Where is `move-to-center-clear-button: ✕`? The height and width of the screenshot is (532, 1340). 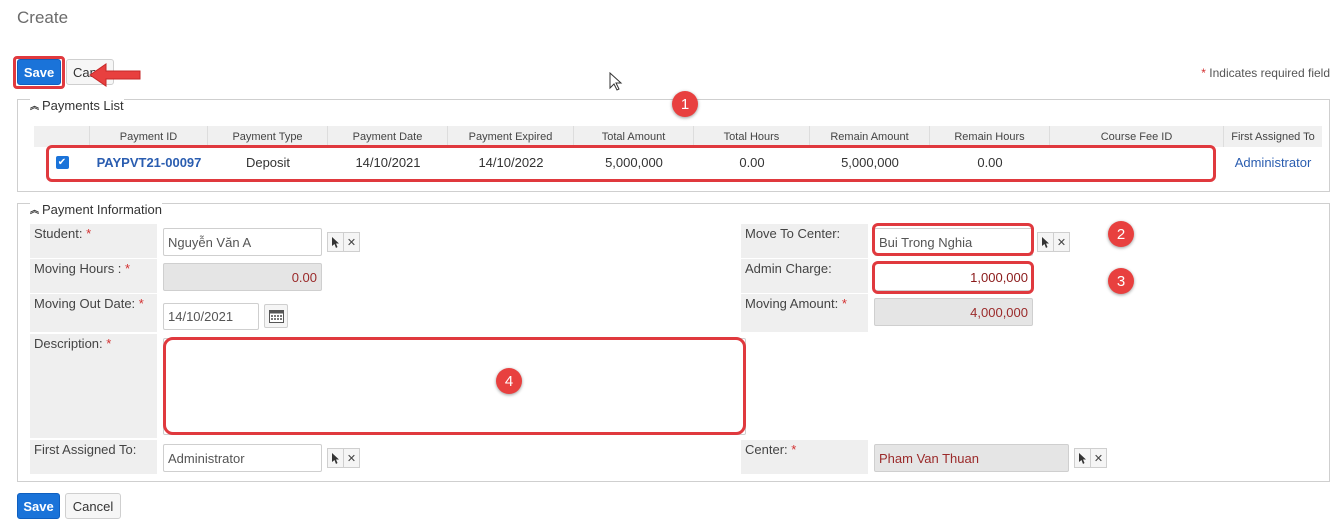 move-to-center-clear-button: ✕ is located at coordinates (1061, 242).